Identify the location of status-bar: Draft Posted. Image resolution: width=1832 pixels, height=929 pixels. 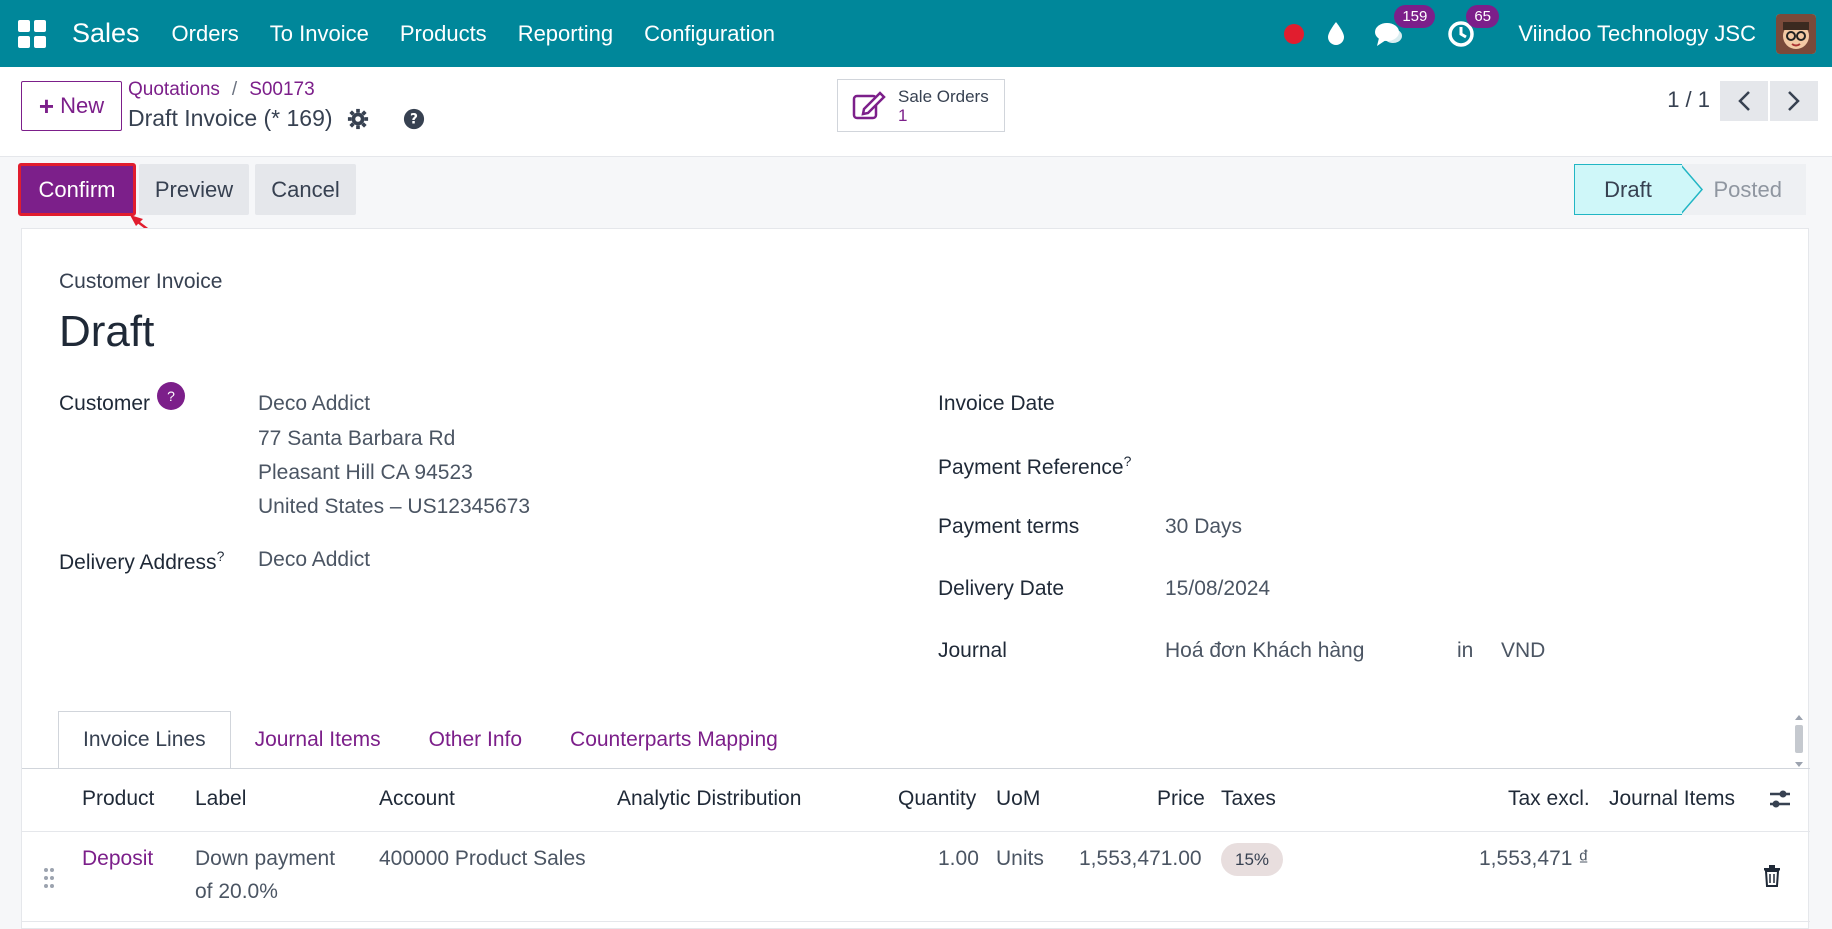
(1690, 189).